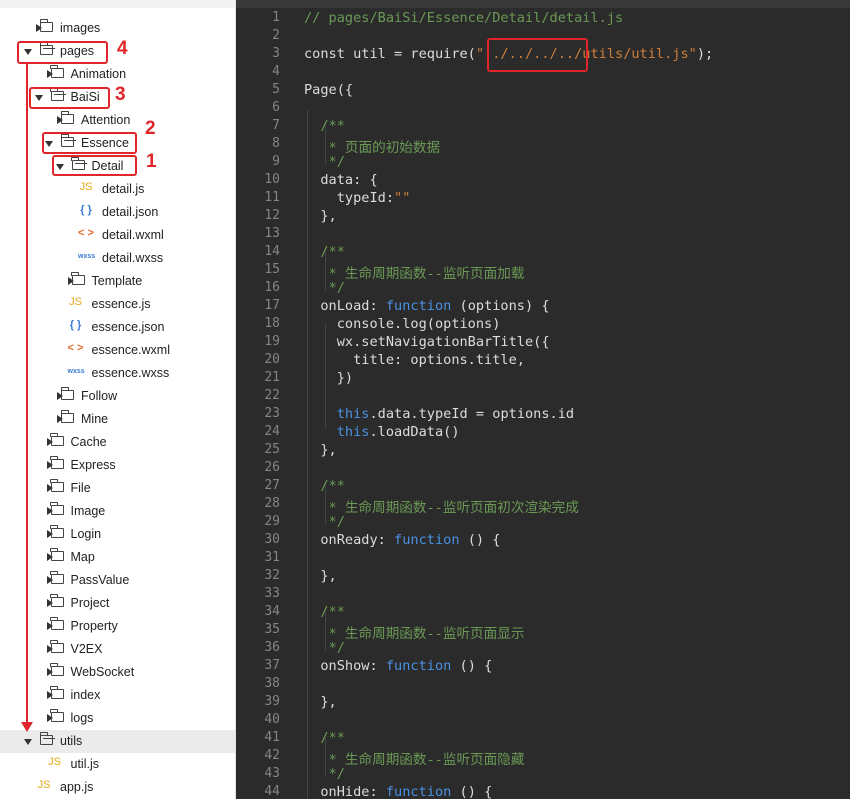  Describe the element at coordinates (117, 28) in the screenshot. I see `tree-item-images: images` at that location.